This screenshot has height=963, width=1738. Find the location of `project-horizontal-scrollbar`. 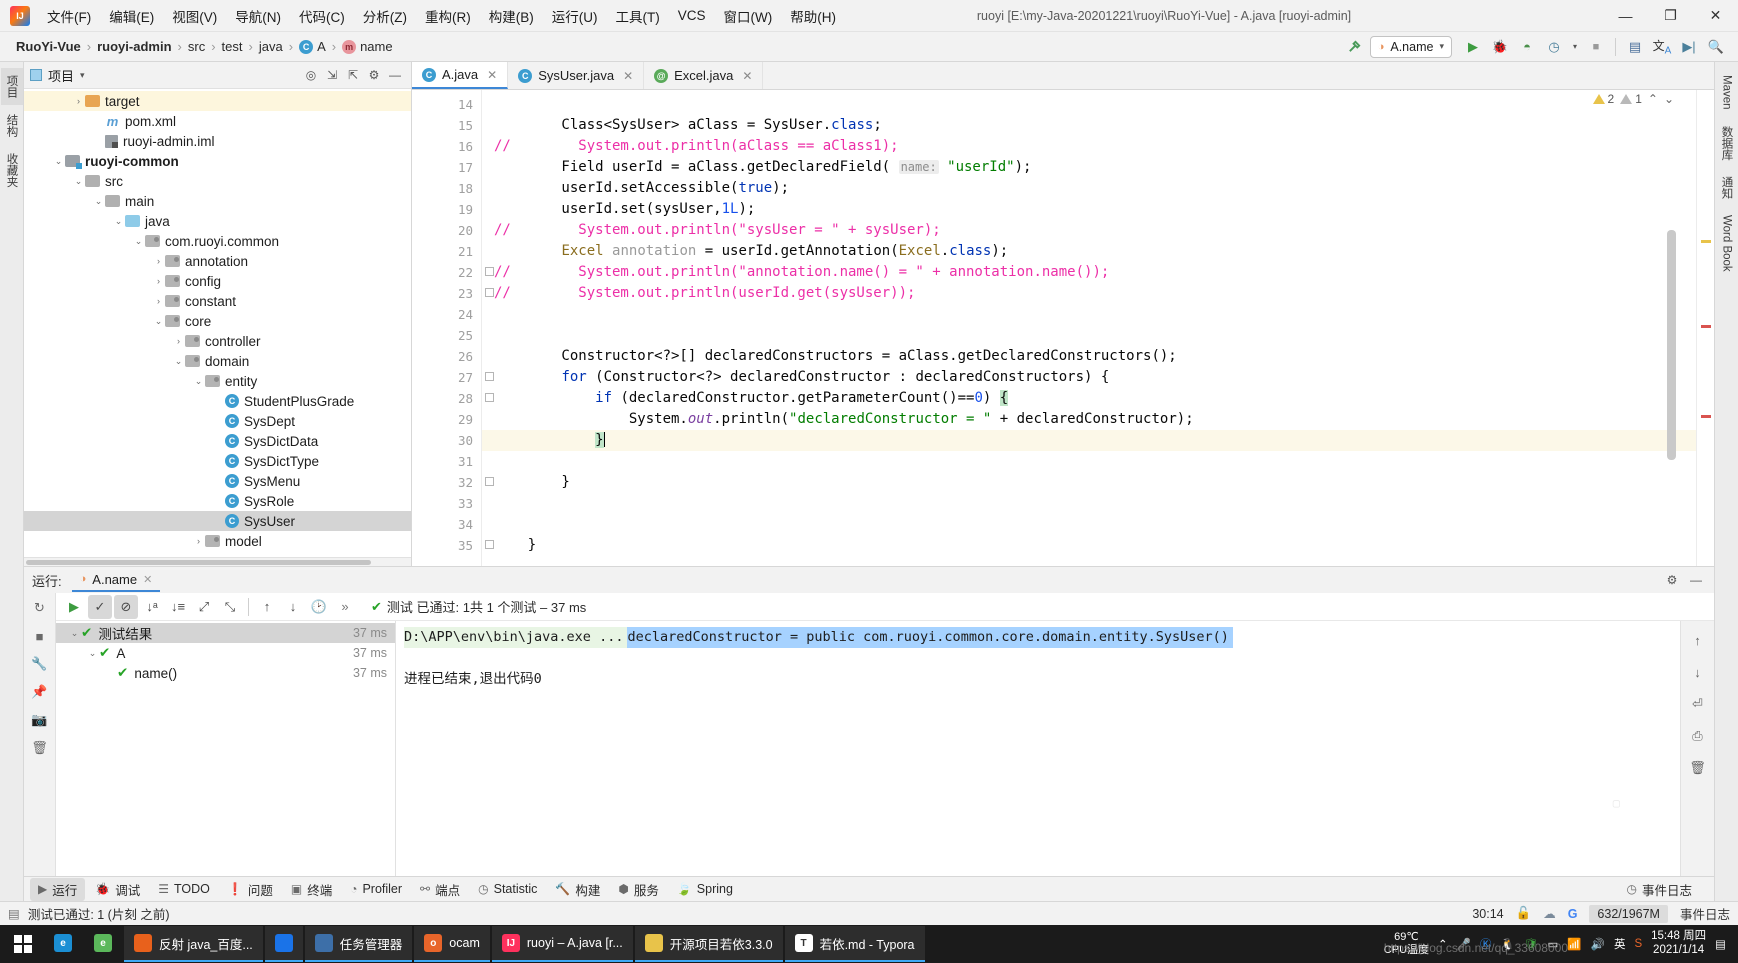

project-horizontal-scrollbar is located at coordinates (217, 561).